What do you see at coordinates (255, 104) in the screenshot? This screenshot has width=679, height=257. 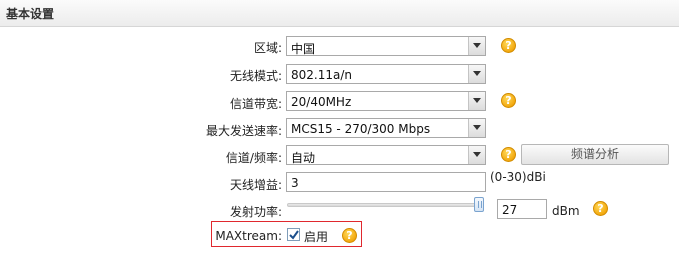 I see `channel-bandwidth-label: 信道带宽:` at bounding box center [255, 104].